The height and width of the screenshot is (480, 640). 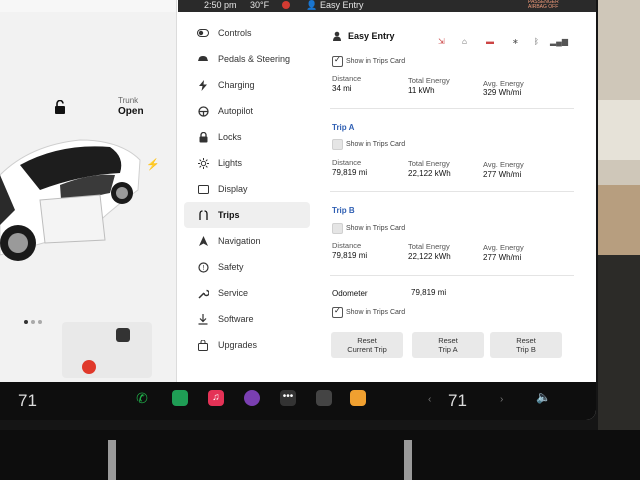 I want to click on sidebar-item-pedals-steering: Pedals & Steering, so click(x=249, y=59).